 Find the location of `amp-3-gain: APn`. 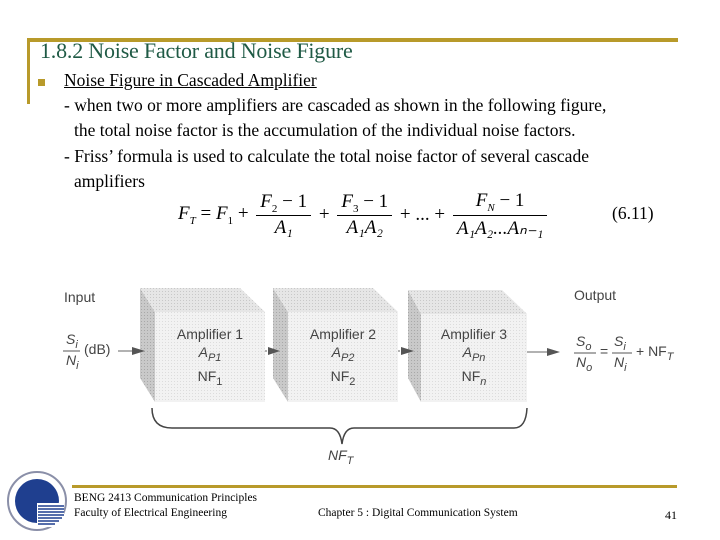

amp-3-gain: APn is located at coordinates (474, 355).